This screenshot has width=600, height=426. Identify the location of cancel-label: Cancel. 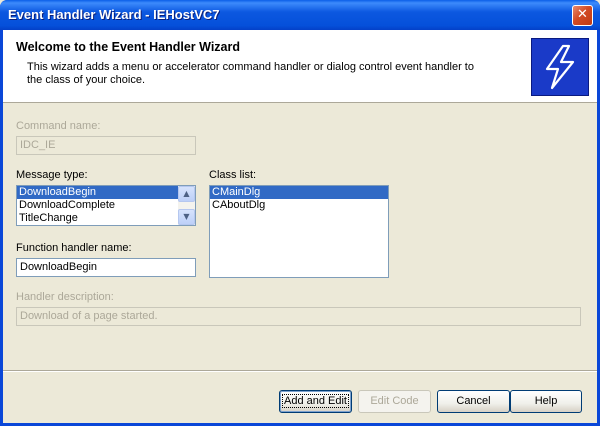
(473, 401).